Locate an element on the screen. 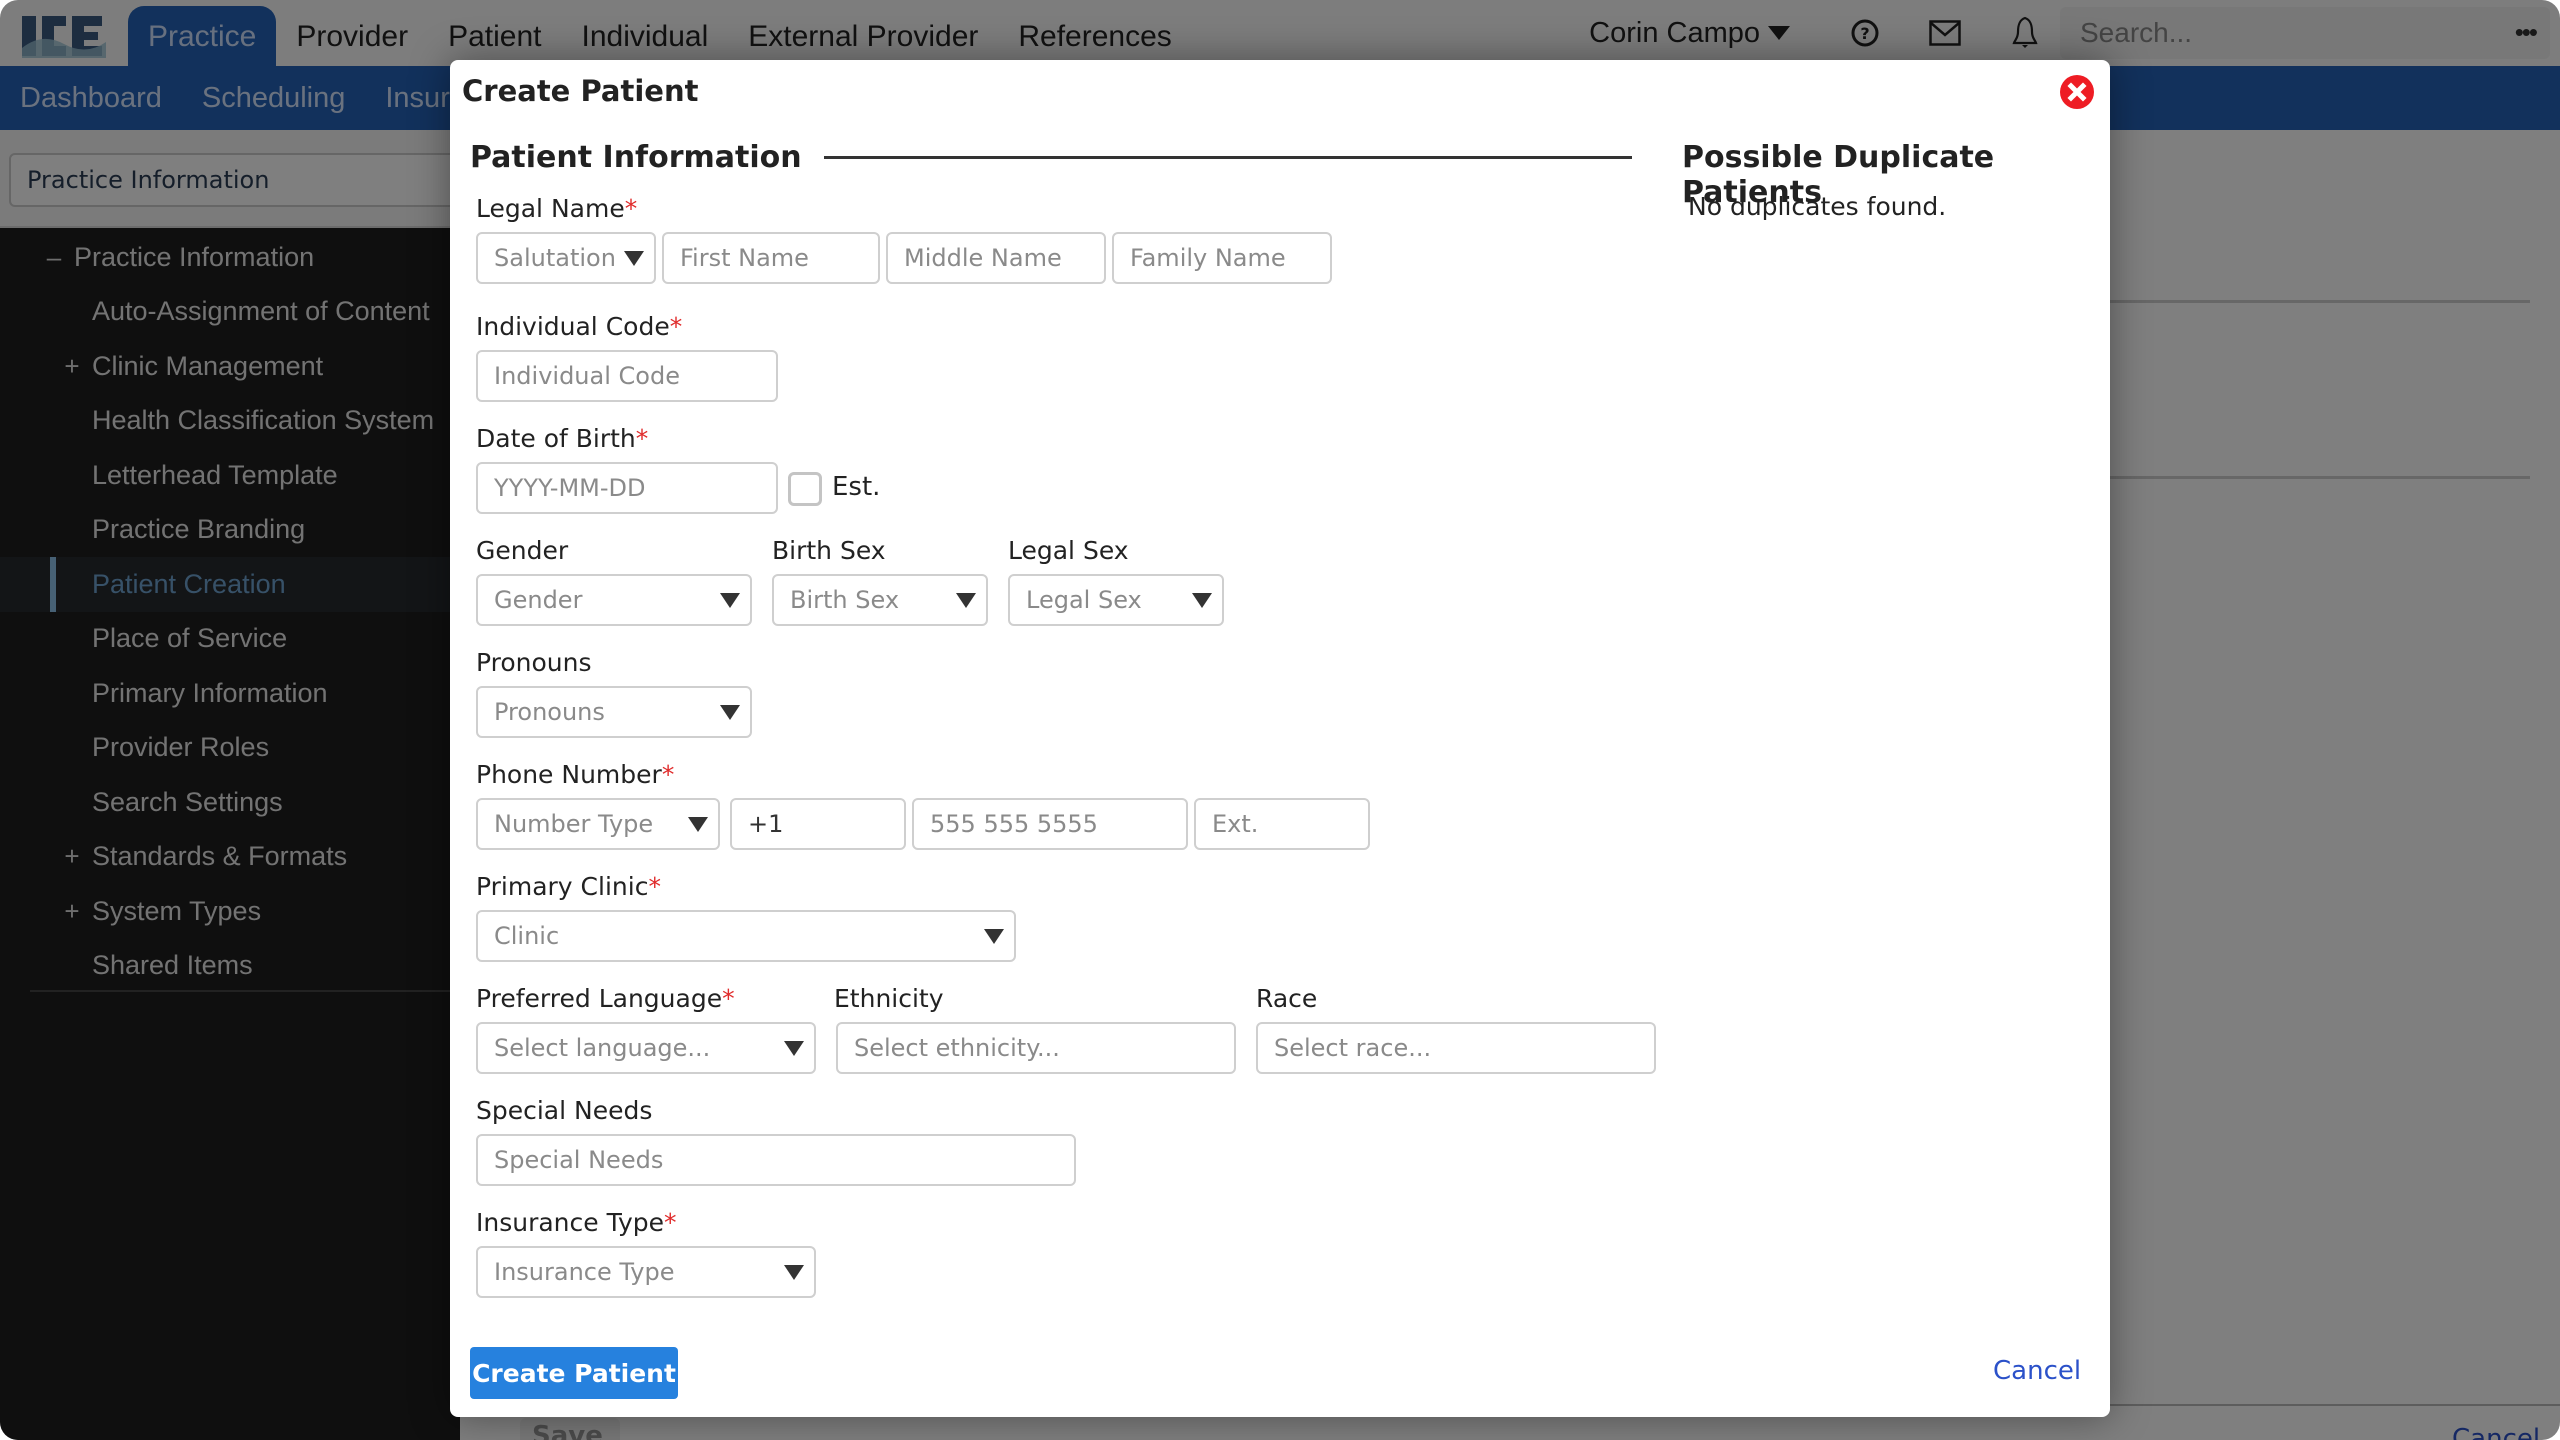 The width and height of the screenshot is (2560, 1440). primary-clinic-label: Primary Clinic* is located at coordinates (568, 886).